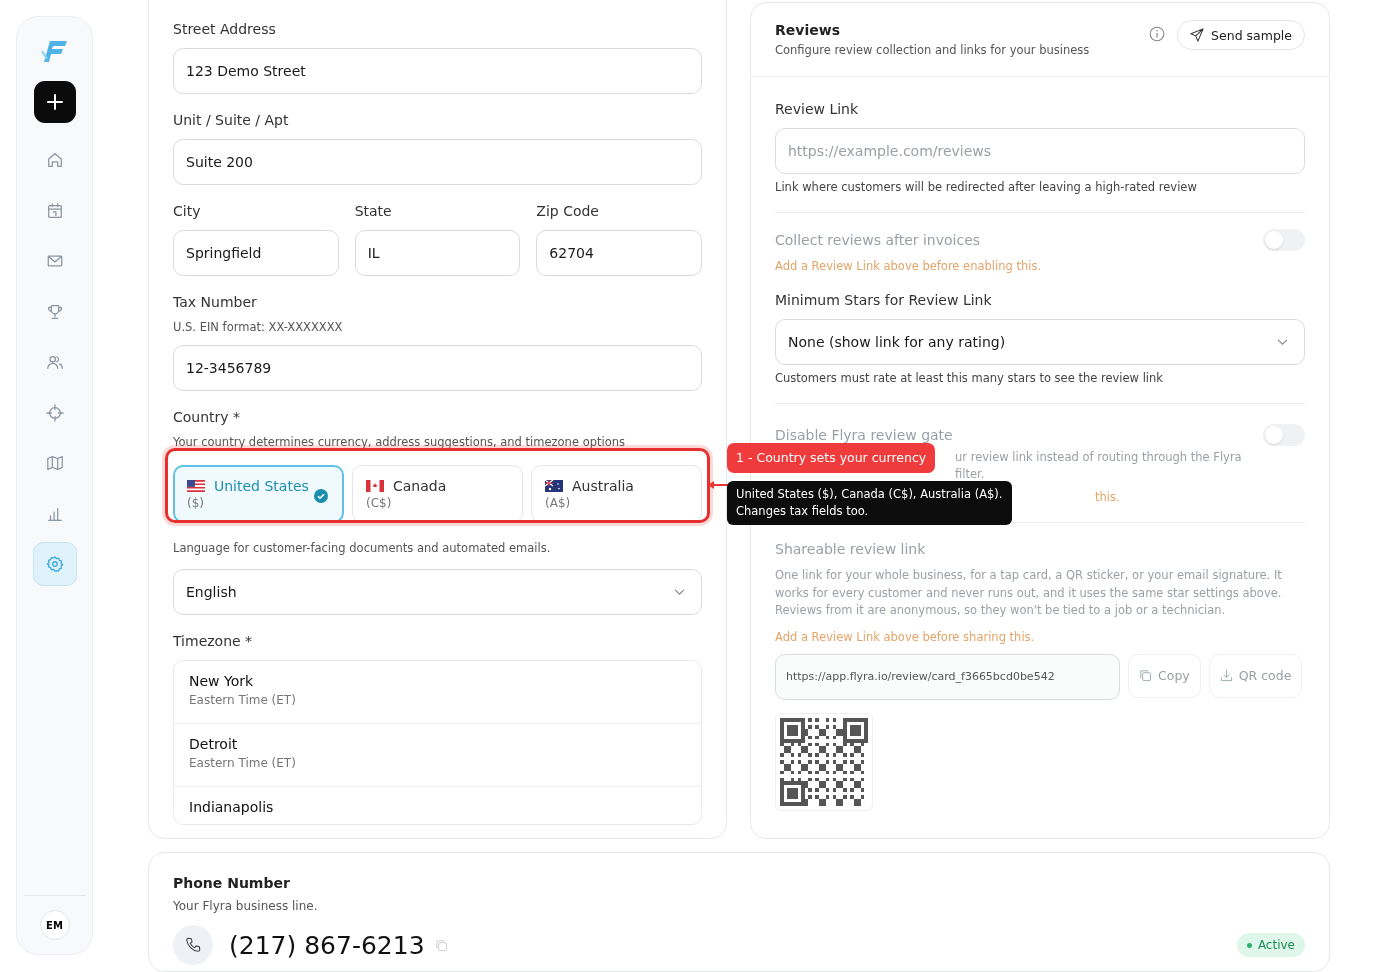 The height and width of the screenshot is (972, 1400). I want to click on annotation-callout: 1 - Country sets your currency, so click(831, 458).